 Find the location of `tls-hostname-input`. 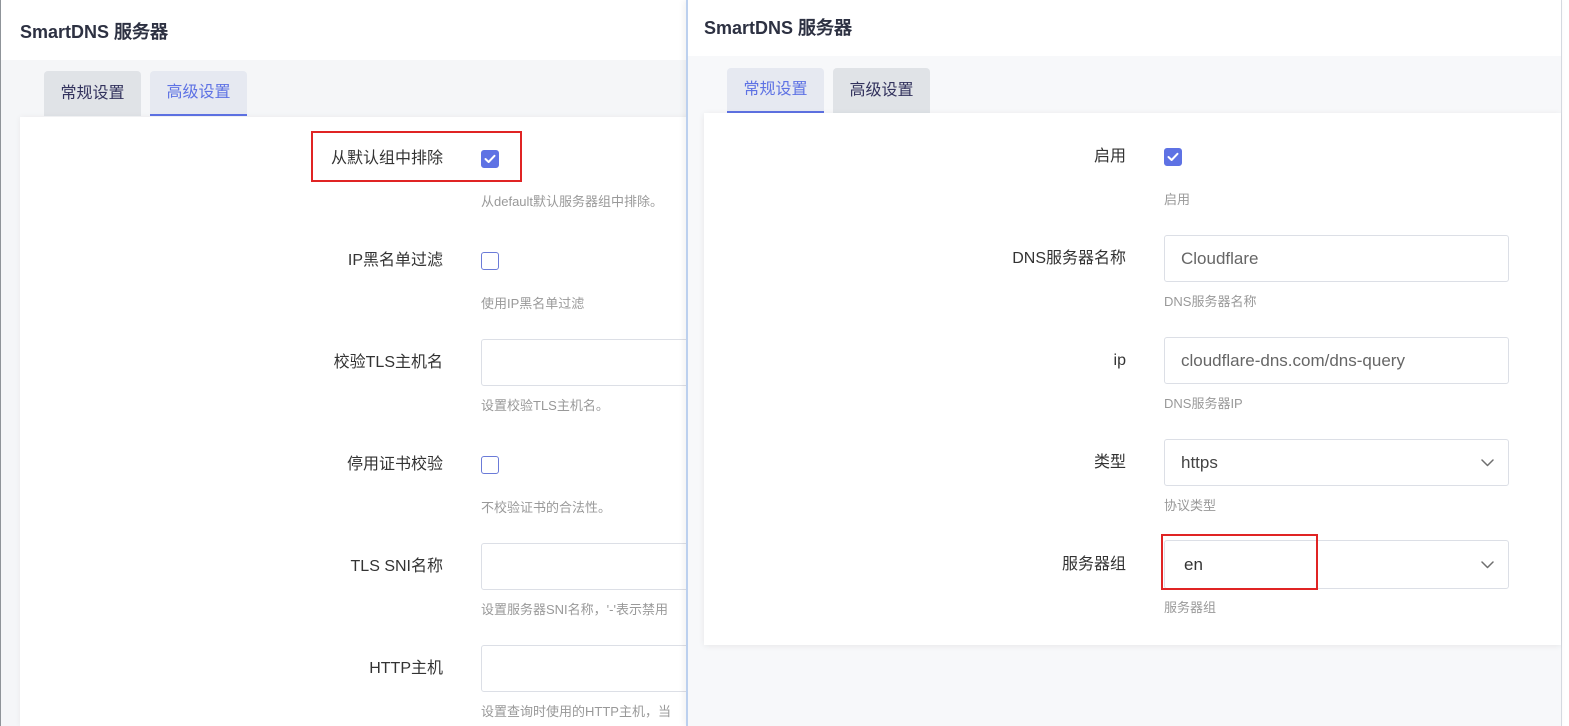

tls-hostname-input is located at coordinates (590, 362).